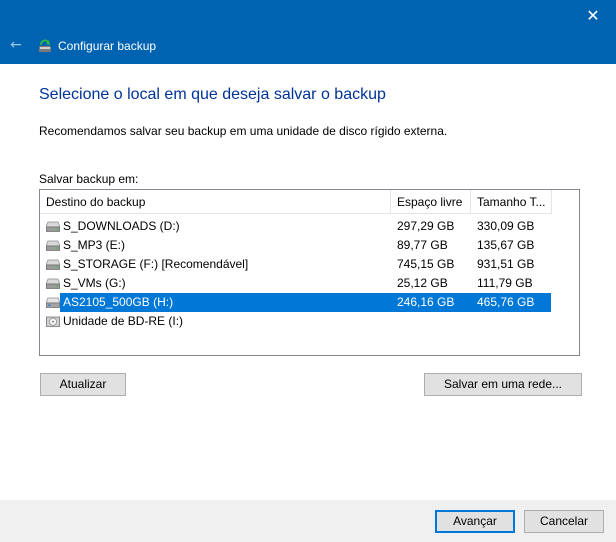 The width and height of the screenshot is (616, 542). Describe the element at coordinates (308, 521) in the screenshot. I see `footer-bar: Avançar Cancelar` at that location.